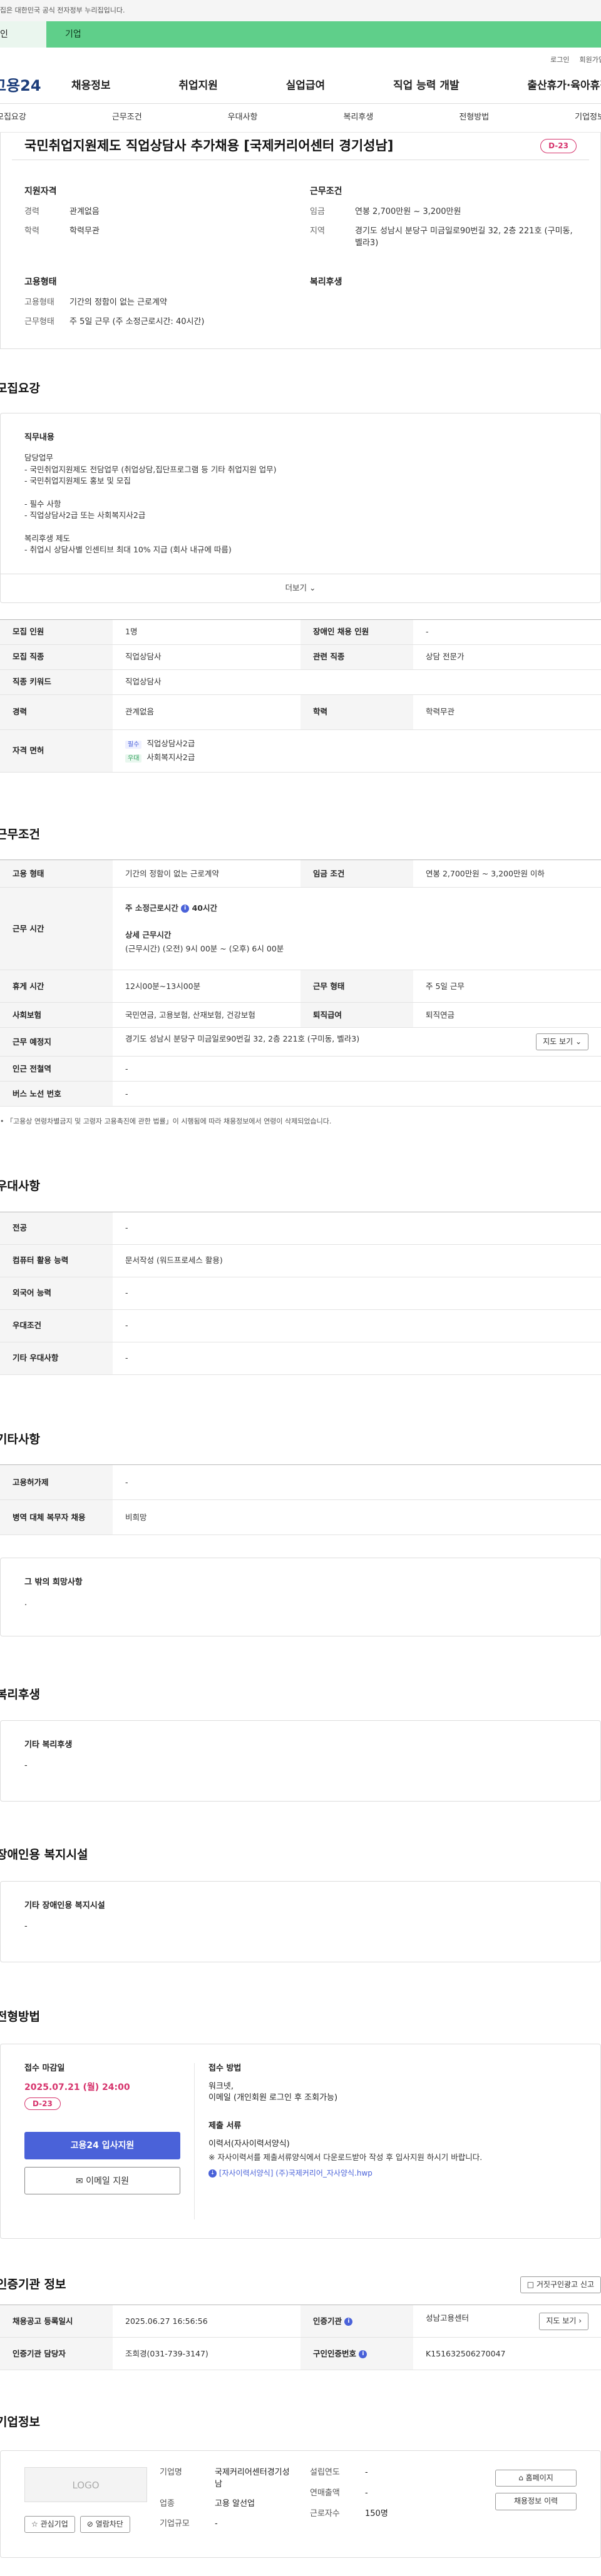 The image size is (601, 2576). What do you see at coordinates (23, 34) in the screenshot?
I see `gov-tab-personal: 인` at bounding box center [23, 34].